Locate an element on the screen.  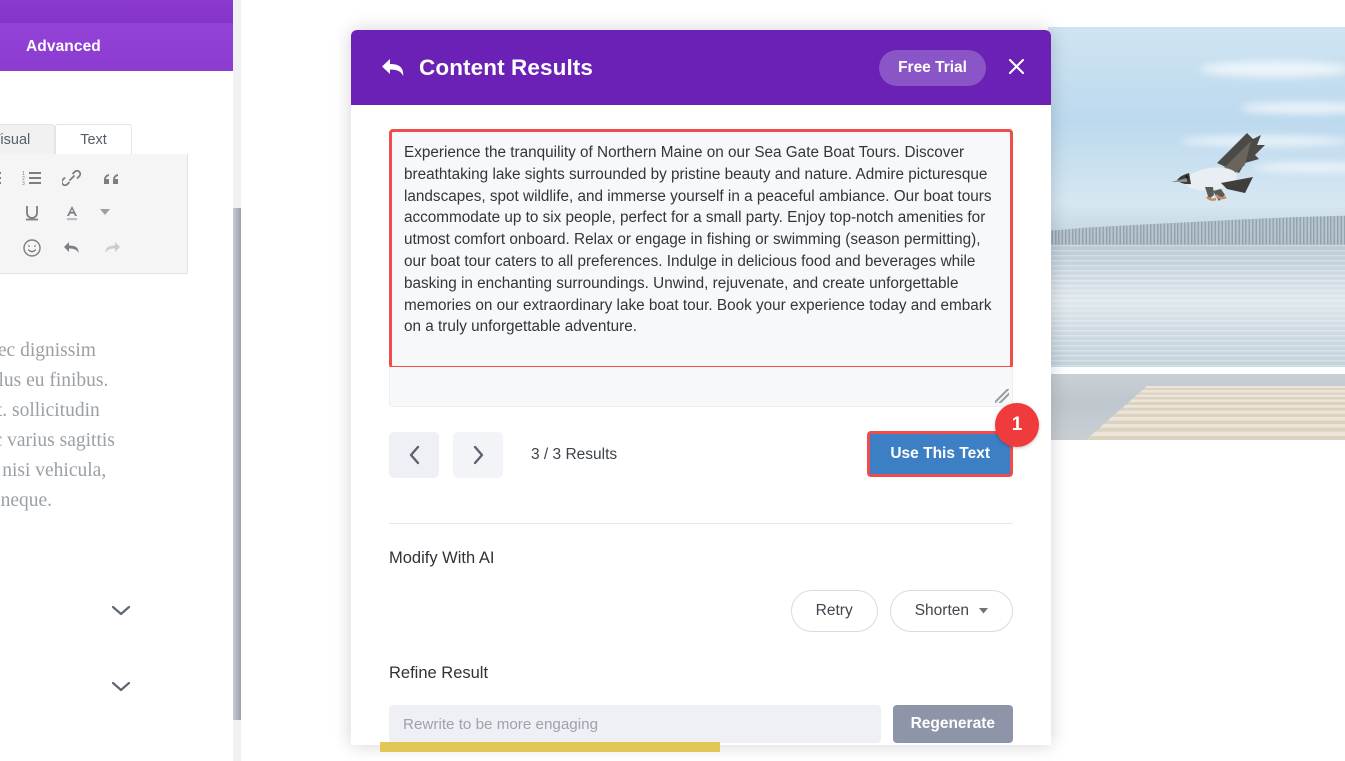
lorem-line: Nunc varius sagittis is located at coordinates (57, 440).